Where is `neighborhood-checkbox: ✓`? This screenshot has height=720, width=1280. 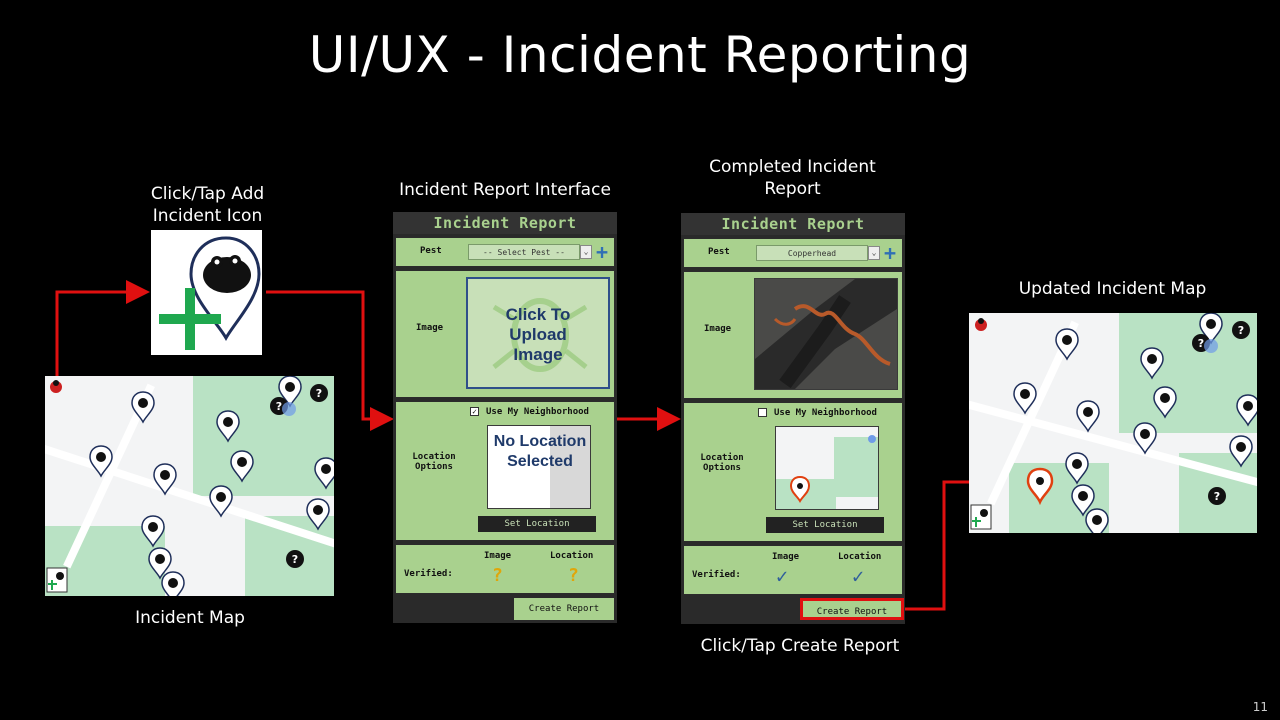
neighborhood-checkbox: ✓ is located at coordinates (474, 411).